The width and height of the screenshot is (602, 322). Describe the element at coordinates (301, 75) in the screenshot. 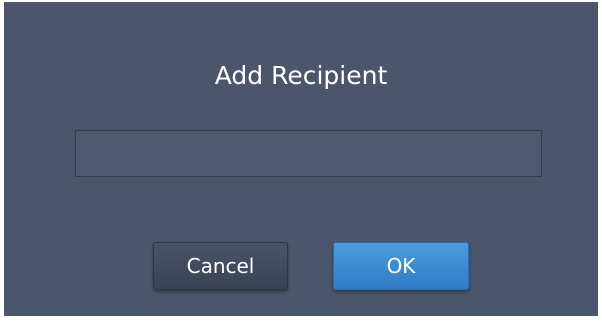

I see `dialog-title: Add Recipient` at that location.